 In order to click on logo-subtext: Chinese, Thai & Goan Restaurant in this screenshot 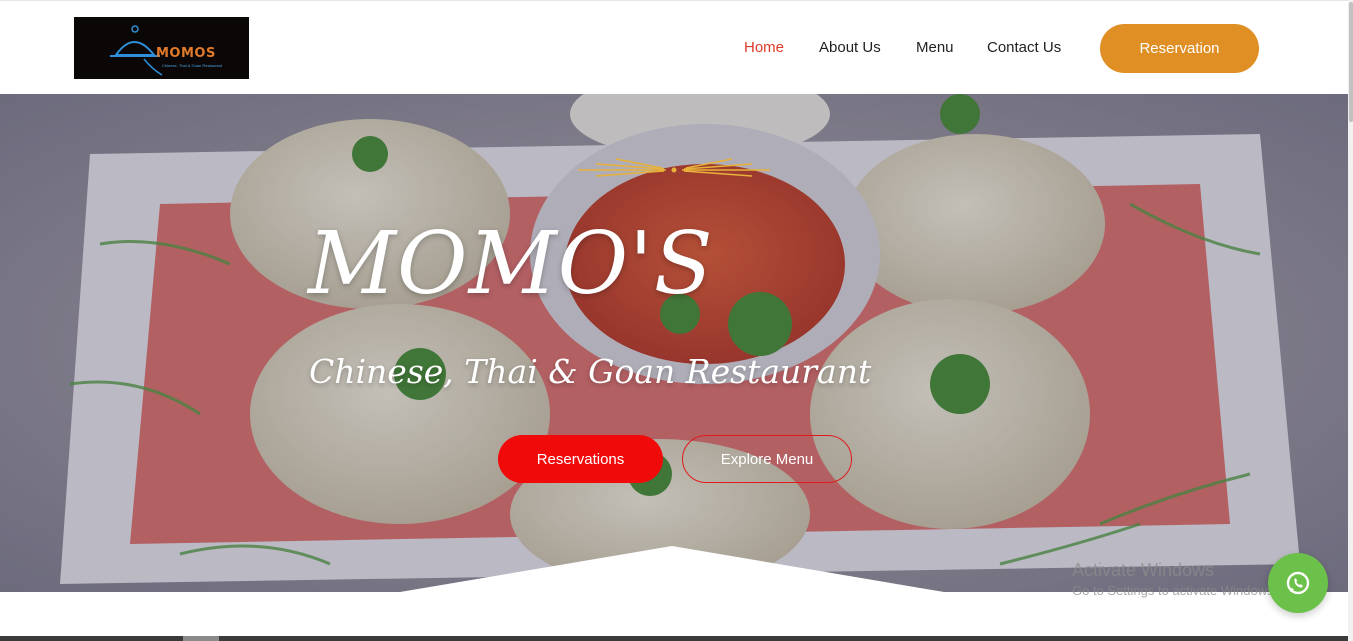, I will do `click(192, 65)`.